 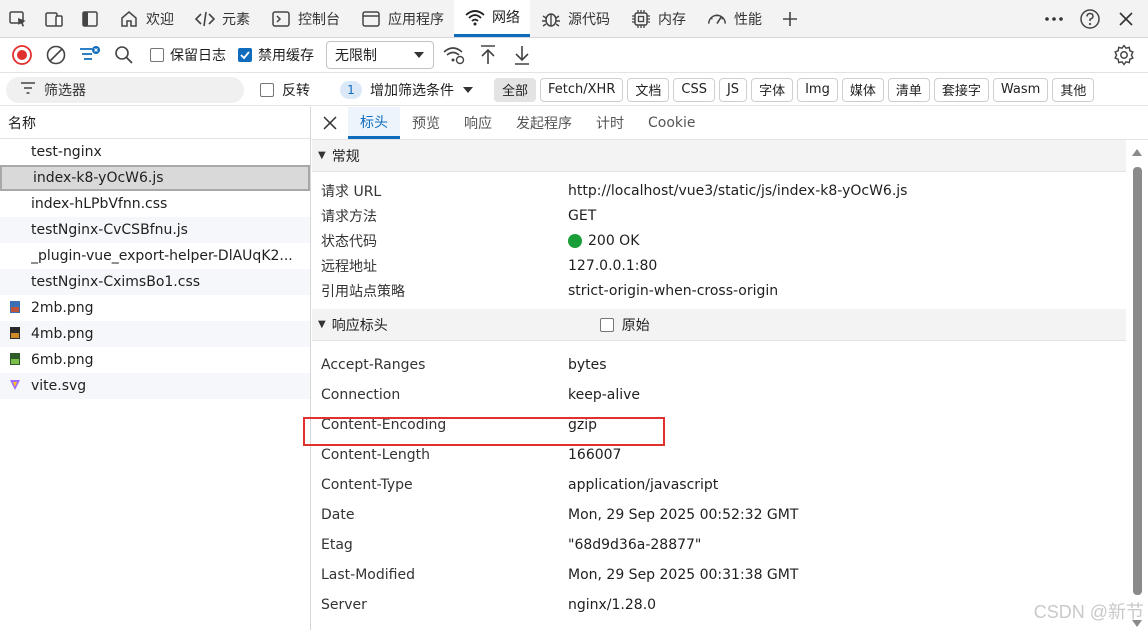 I want to click on header-row: Connection keep-alive, so click(x=730, y=395).